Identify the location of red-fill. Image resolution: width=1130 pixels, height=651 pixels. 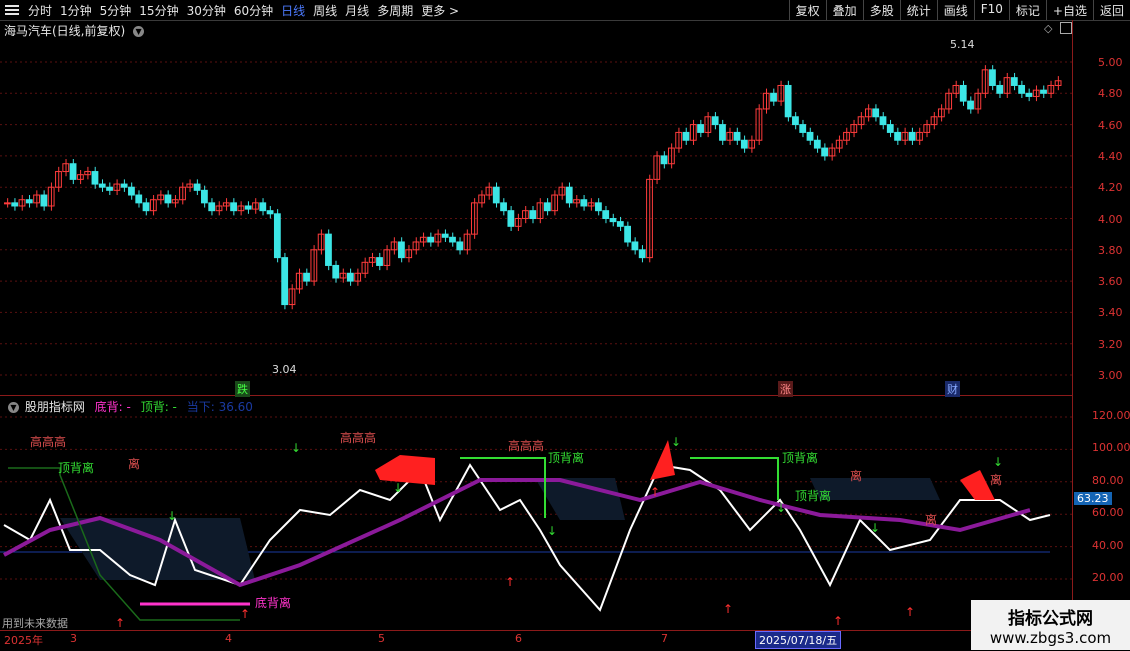
(405, 470).